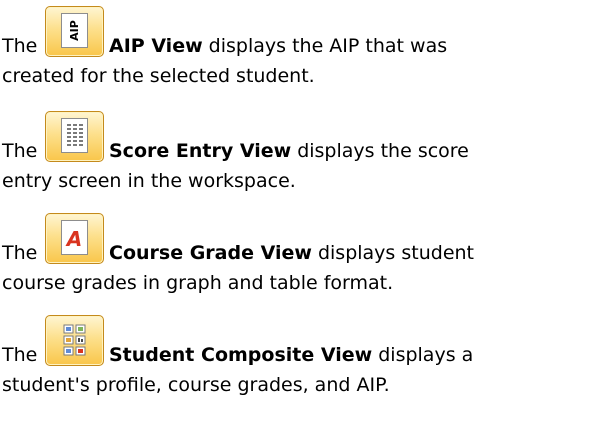 Image resolution: width=606 pixels, height=425 pixels. I want to click on student-composite-view-text: displays a, so click(423, 355).